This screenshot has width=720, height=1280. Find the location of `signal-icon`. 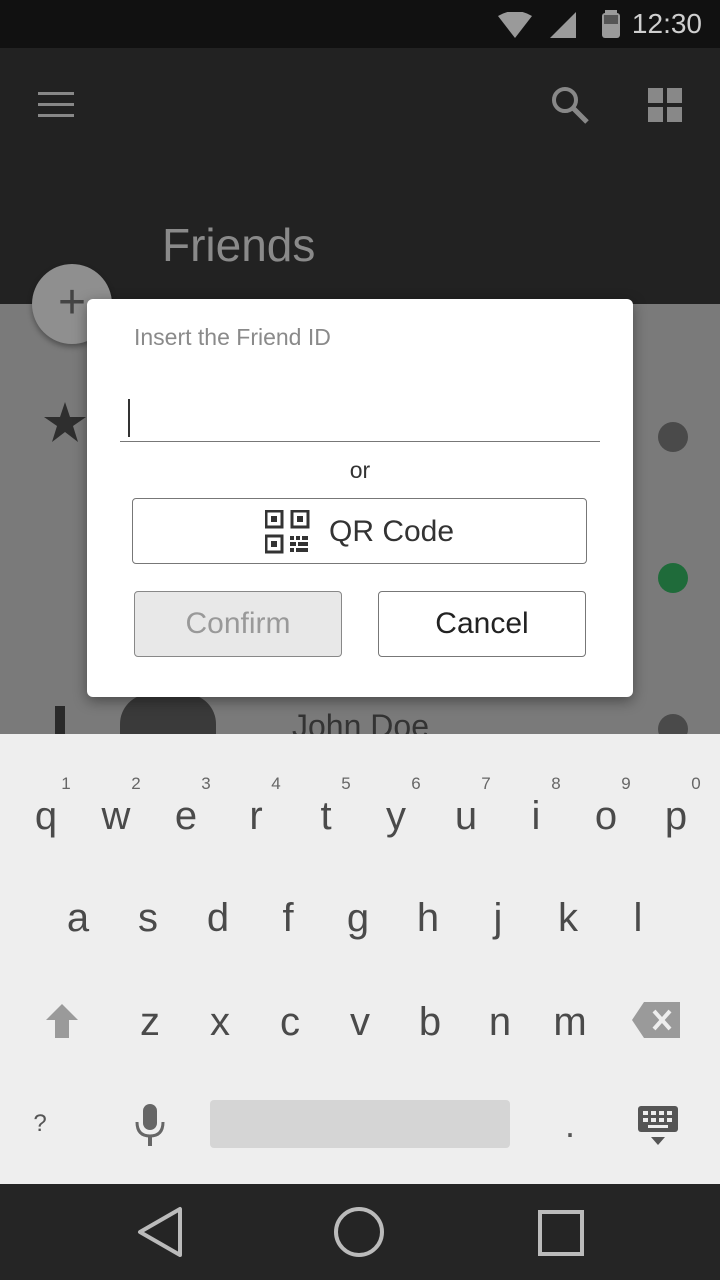

signal-icon is located at coordinates (563, 25).